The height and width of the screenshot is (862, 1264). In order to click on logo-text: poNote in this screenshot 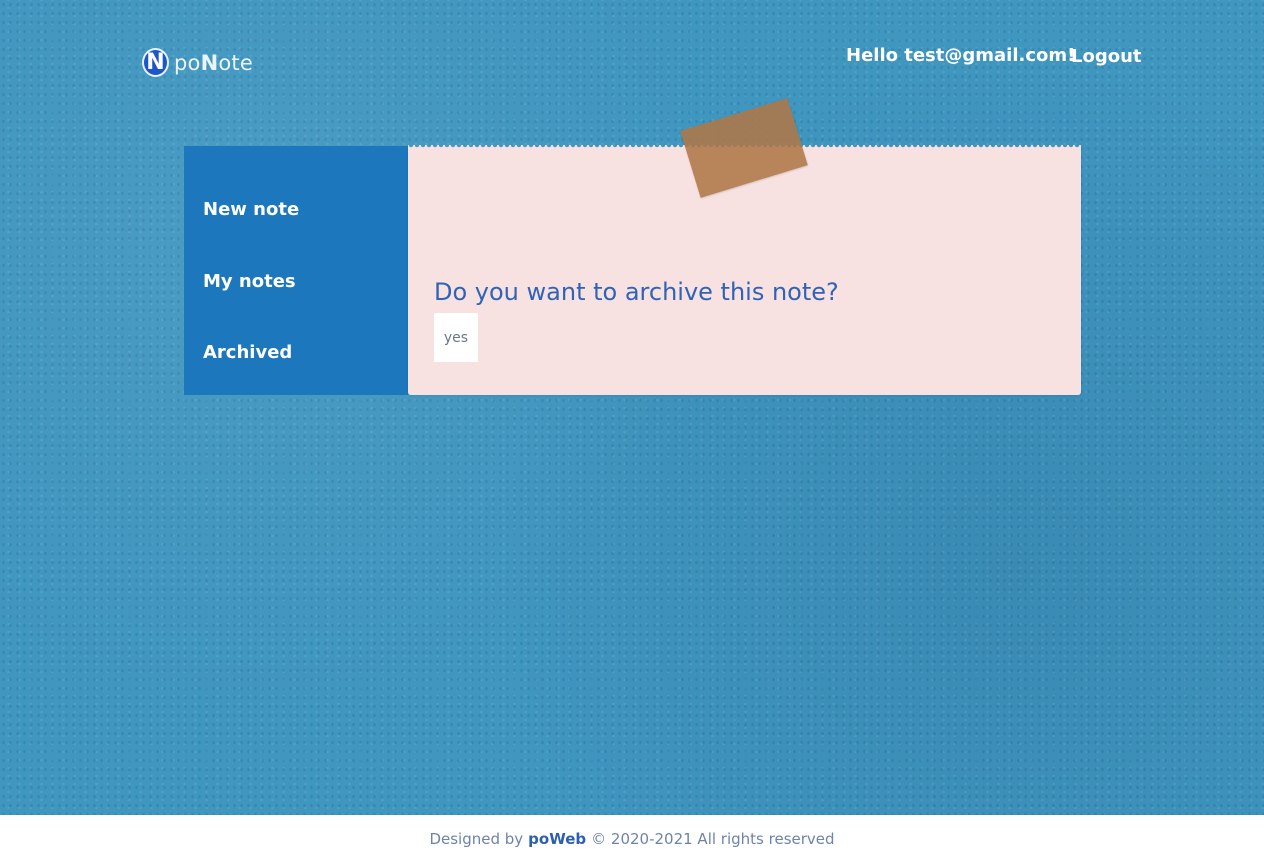, I will do `click(213, 62)`.